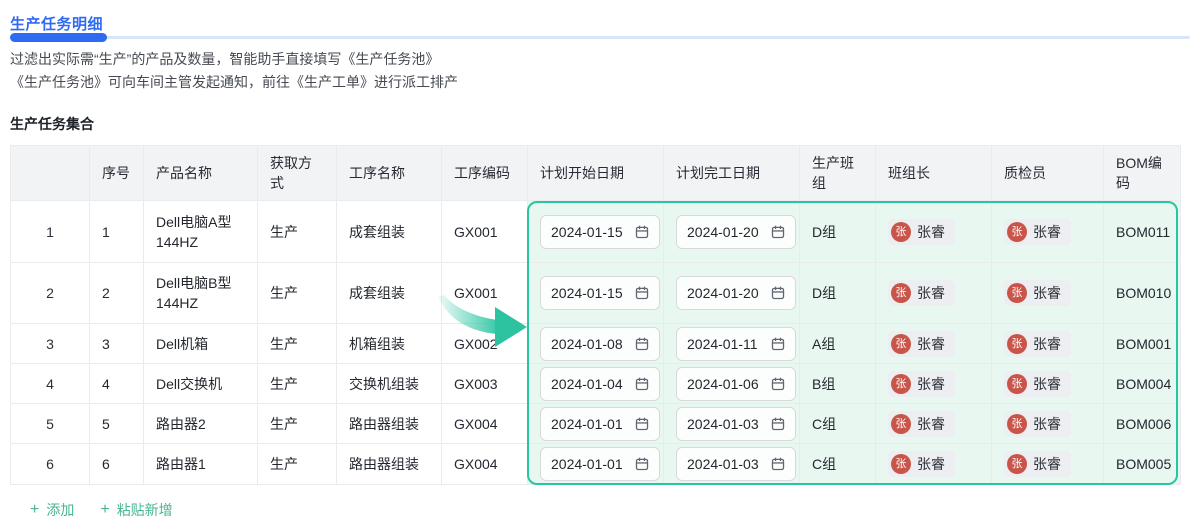 Image resolution: width=1200 pixels, height=527 pixels. What do you see at coordinates (105, 509) in the screenshot?
I see `plus-icon: +` at bounding box center [105, 509].